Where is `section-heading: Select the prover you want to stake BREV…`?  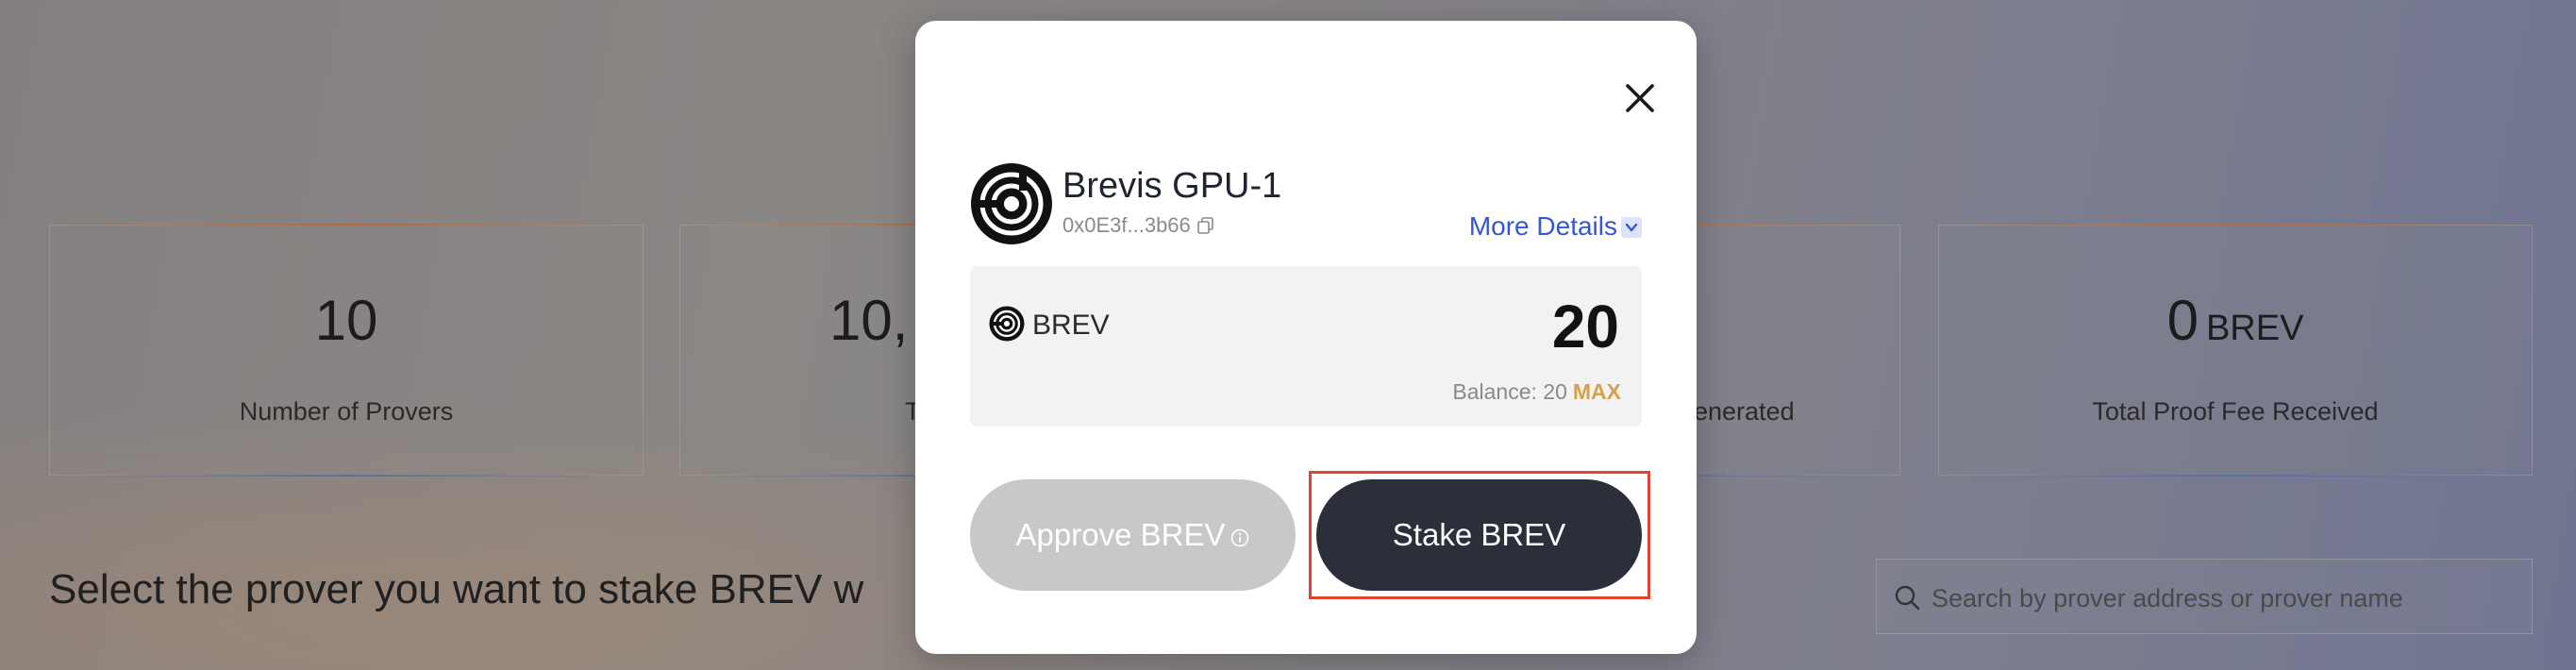
section-heading: Select the prover you want to stake BREV… is located at coordinates (456, 589).